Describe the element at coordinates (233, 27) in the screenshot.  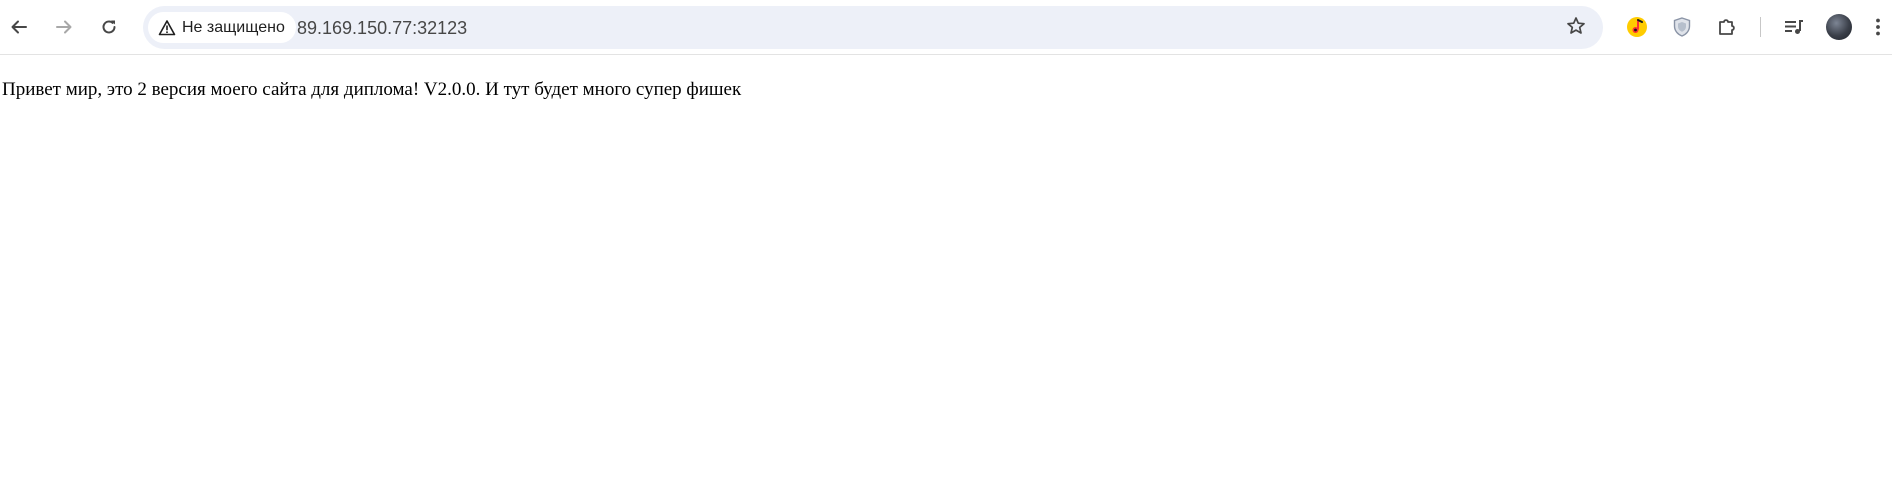
I see `security-label: Не защищено` at that location.